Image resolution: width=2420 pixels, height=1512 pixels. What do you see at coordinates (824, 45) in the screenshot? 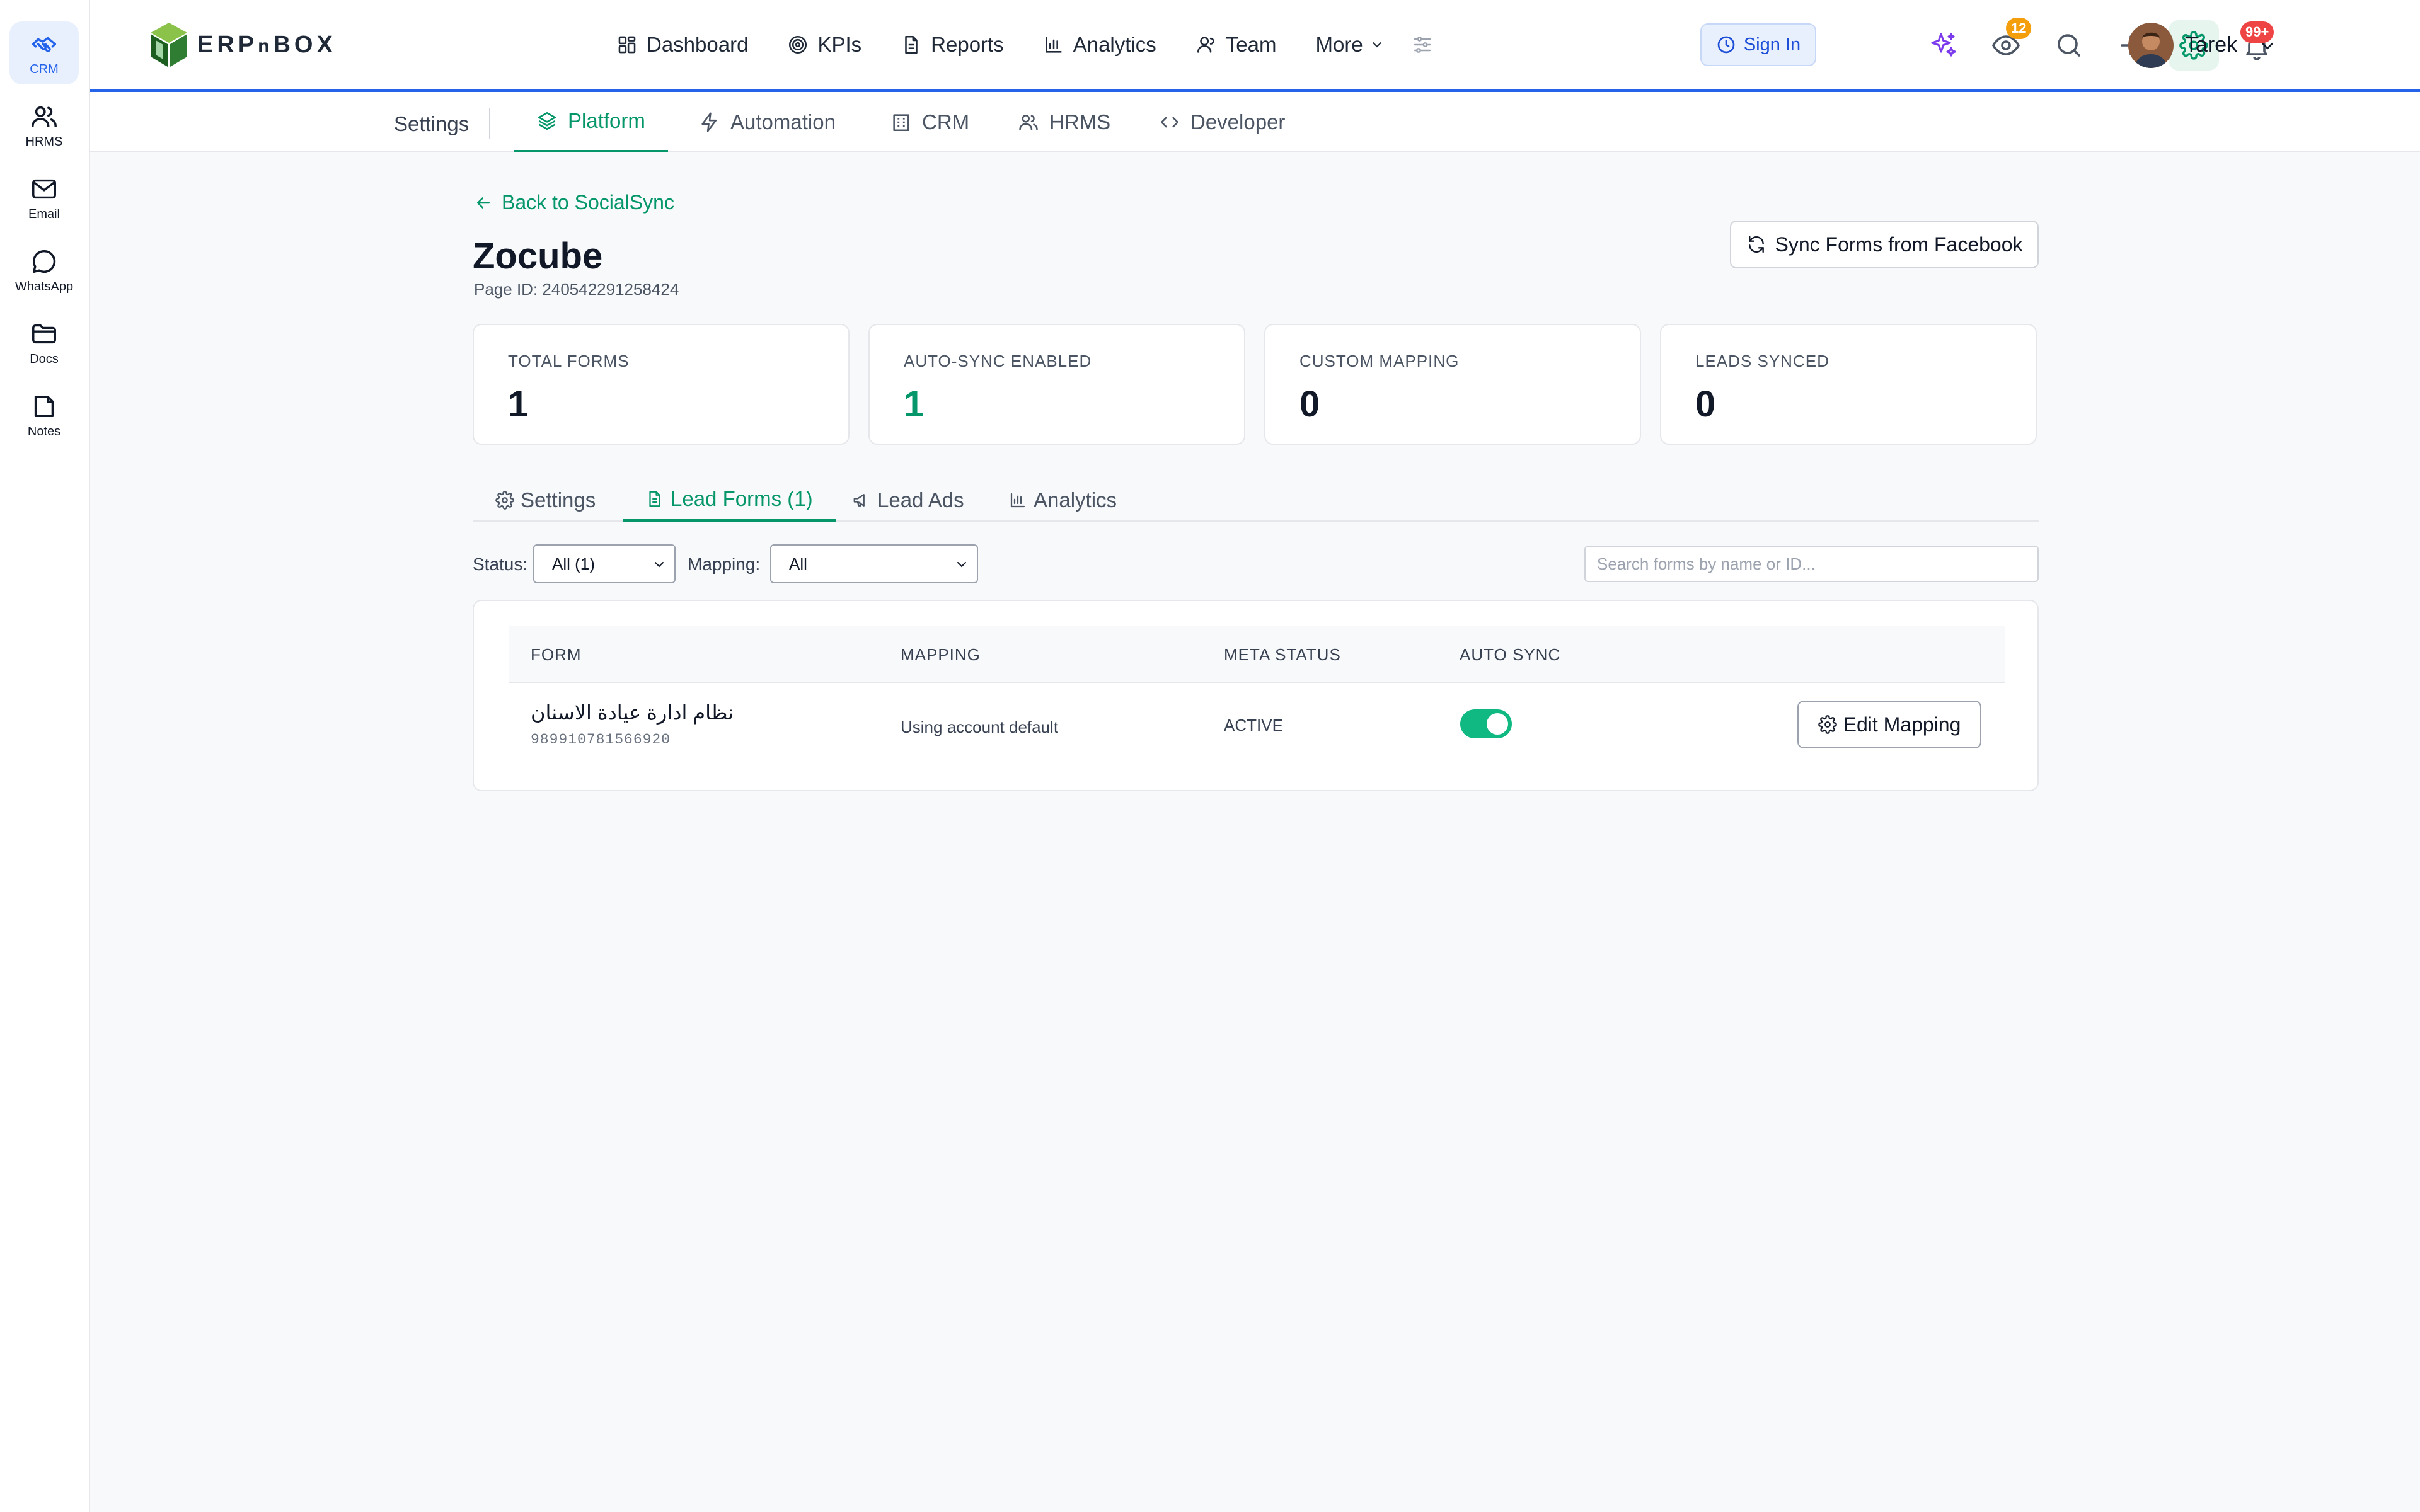
I see `nav-kpis: KPIs` at bounding box center [824, 45].